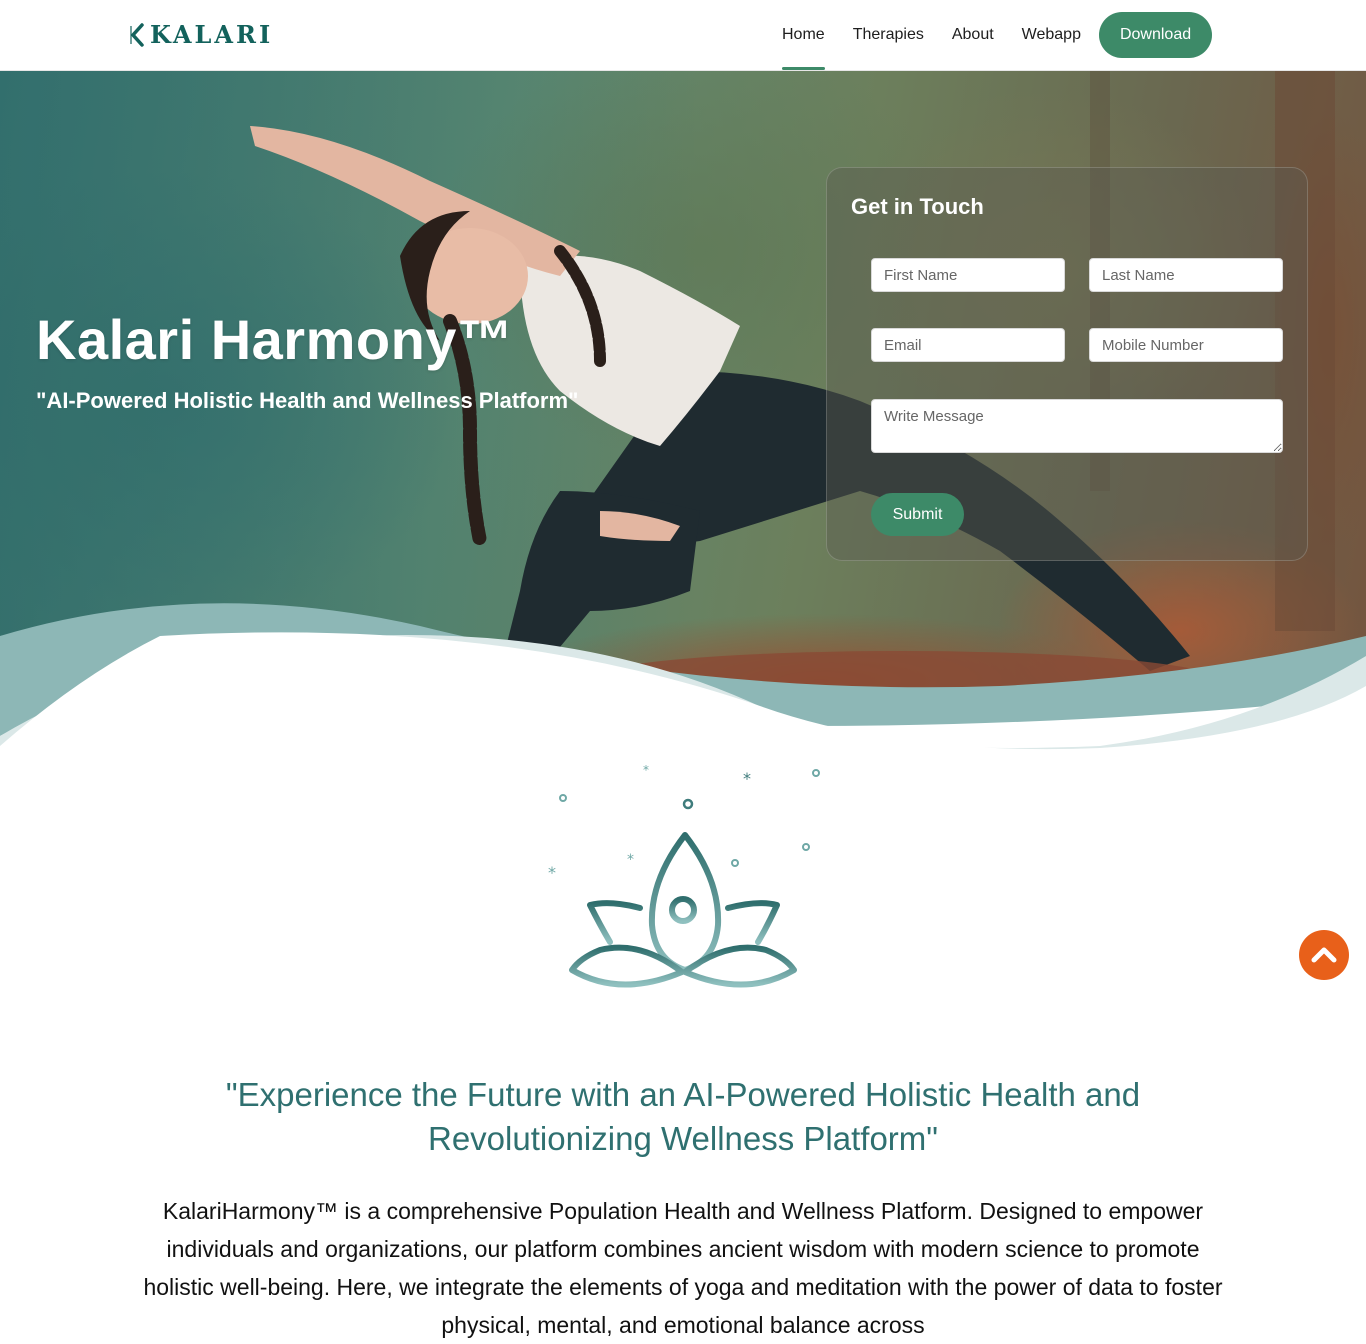  Describe the element at coordinates (1067, 364) in the screenshot. I see `contact-form: Get in Touch Submit` at that location.